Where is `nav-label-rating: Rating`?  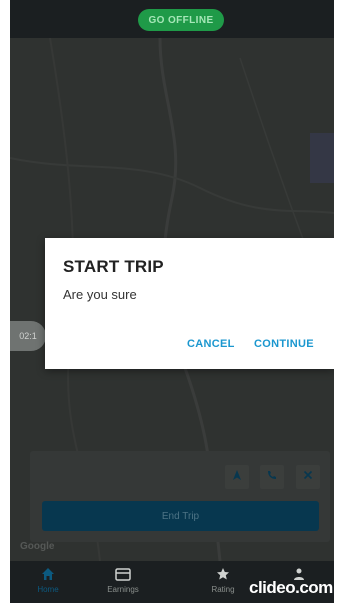 nav-label-rating: Rating is located at coordinates (223, 589).